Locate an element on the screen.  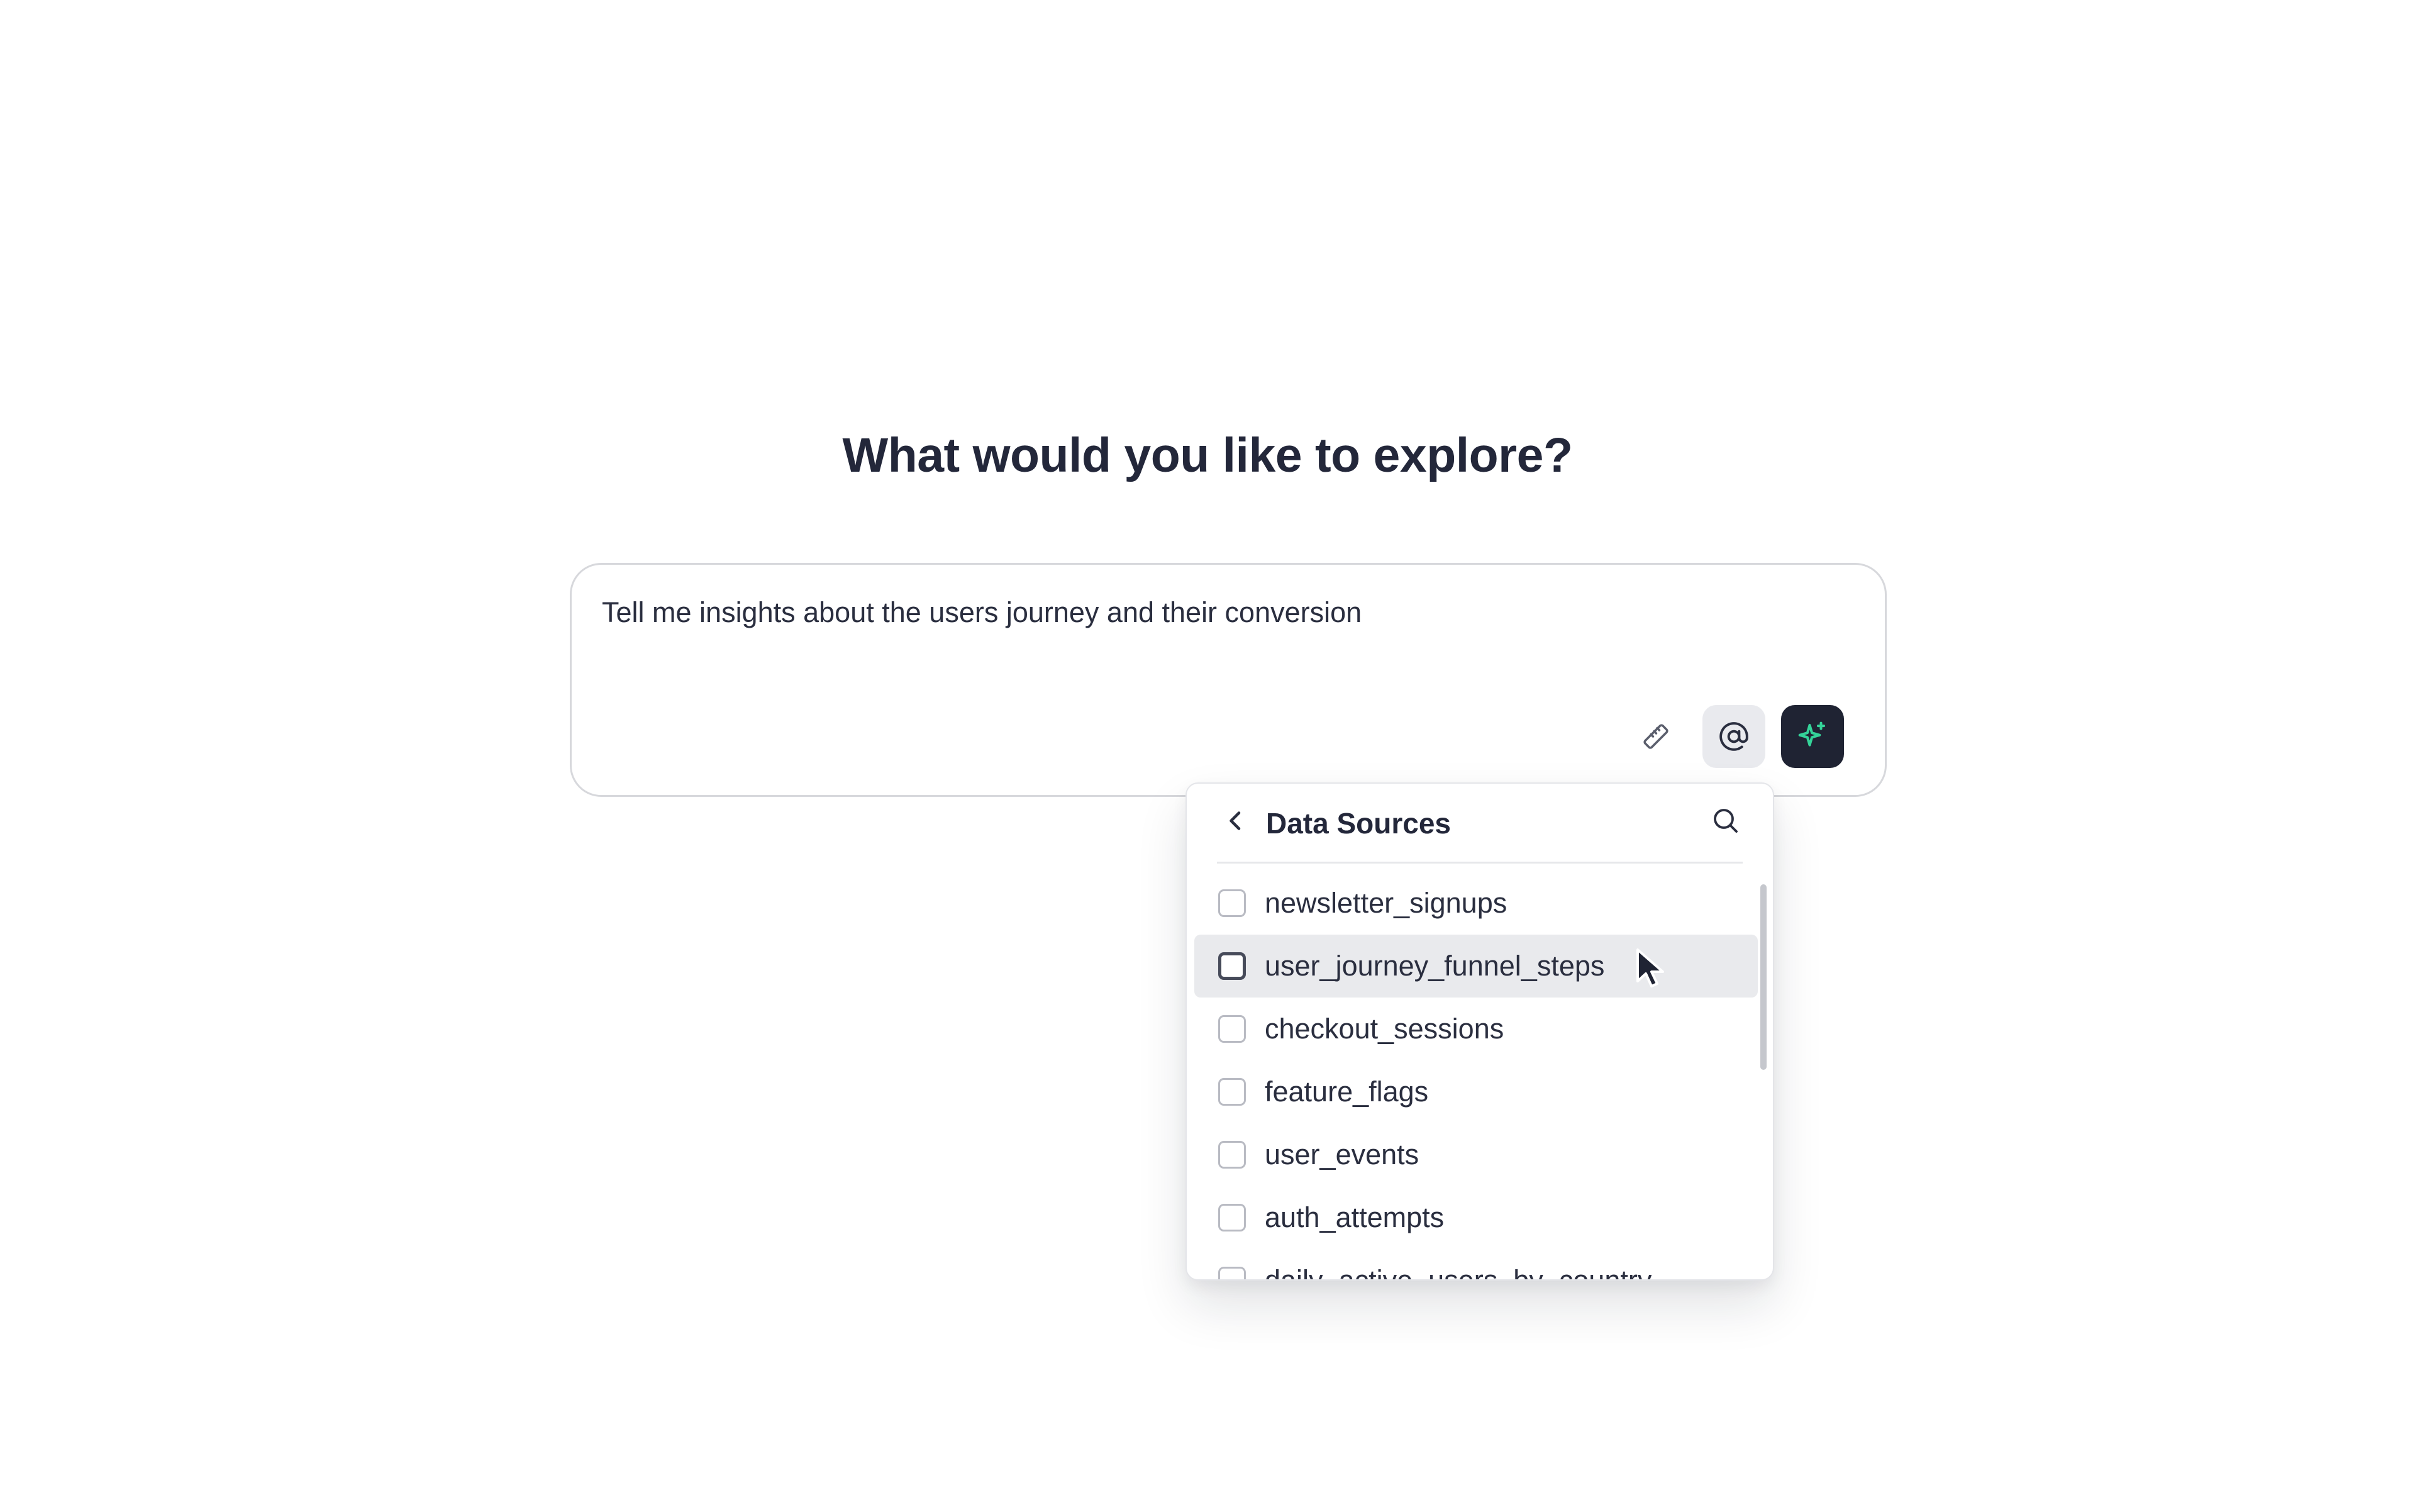
item-label: auth_attempts is located at coordinates (1355, 1217).